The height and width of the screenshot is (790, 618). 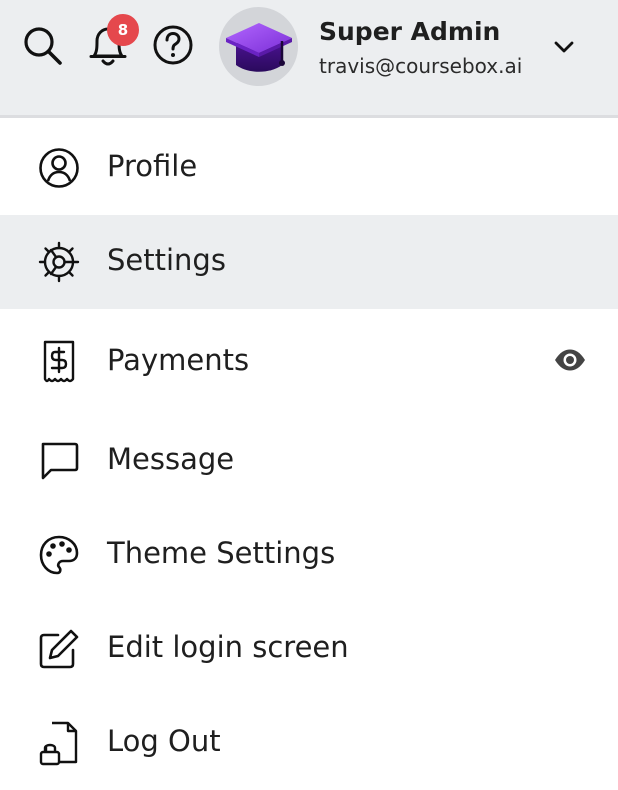 I want to click on receipt-dollar-icon, so click(x=59, y=364).